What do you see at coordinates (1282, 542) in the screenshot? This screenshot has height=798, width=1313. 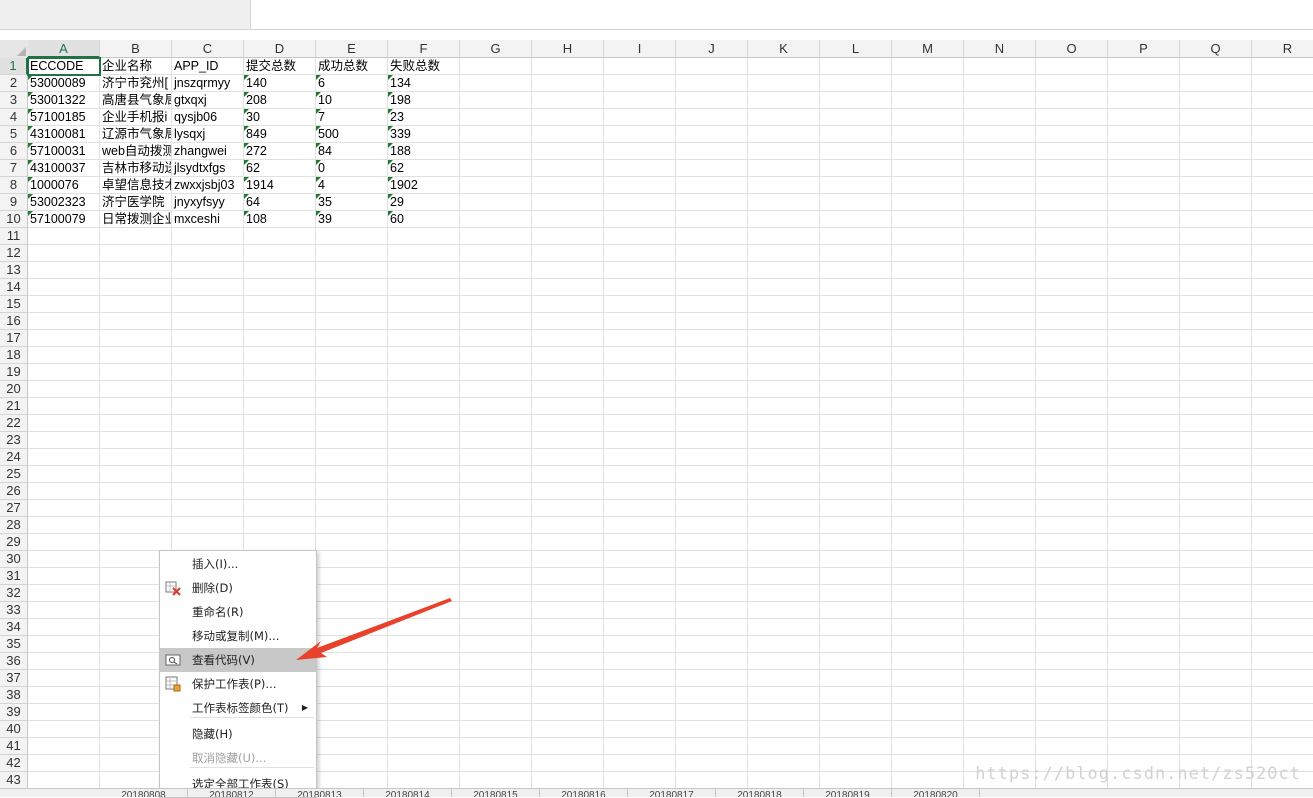 I see `cell-r29` at bounding box center [1282, 542].